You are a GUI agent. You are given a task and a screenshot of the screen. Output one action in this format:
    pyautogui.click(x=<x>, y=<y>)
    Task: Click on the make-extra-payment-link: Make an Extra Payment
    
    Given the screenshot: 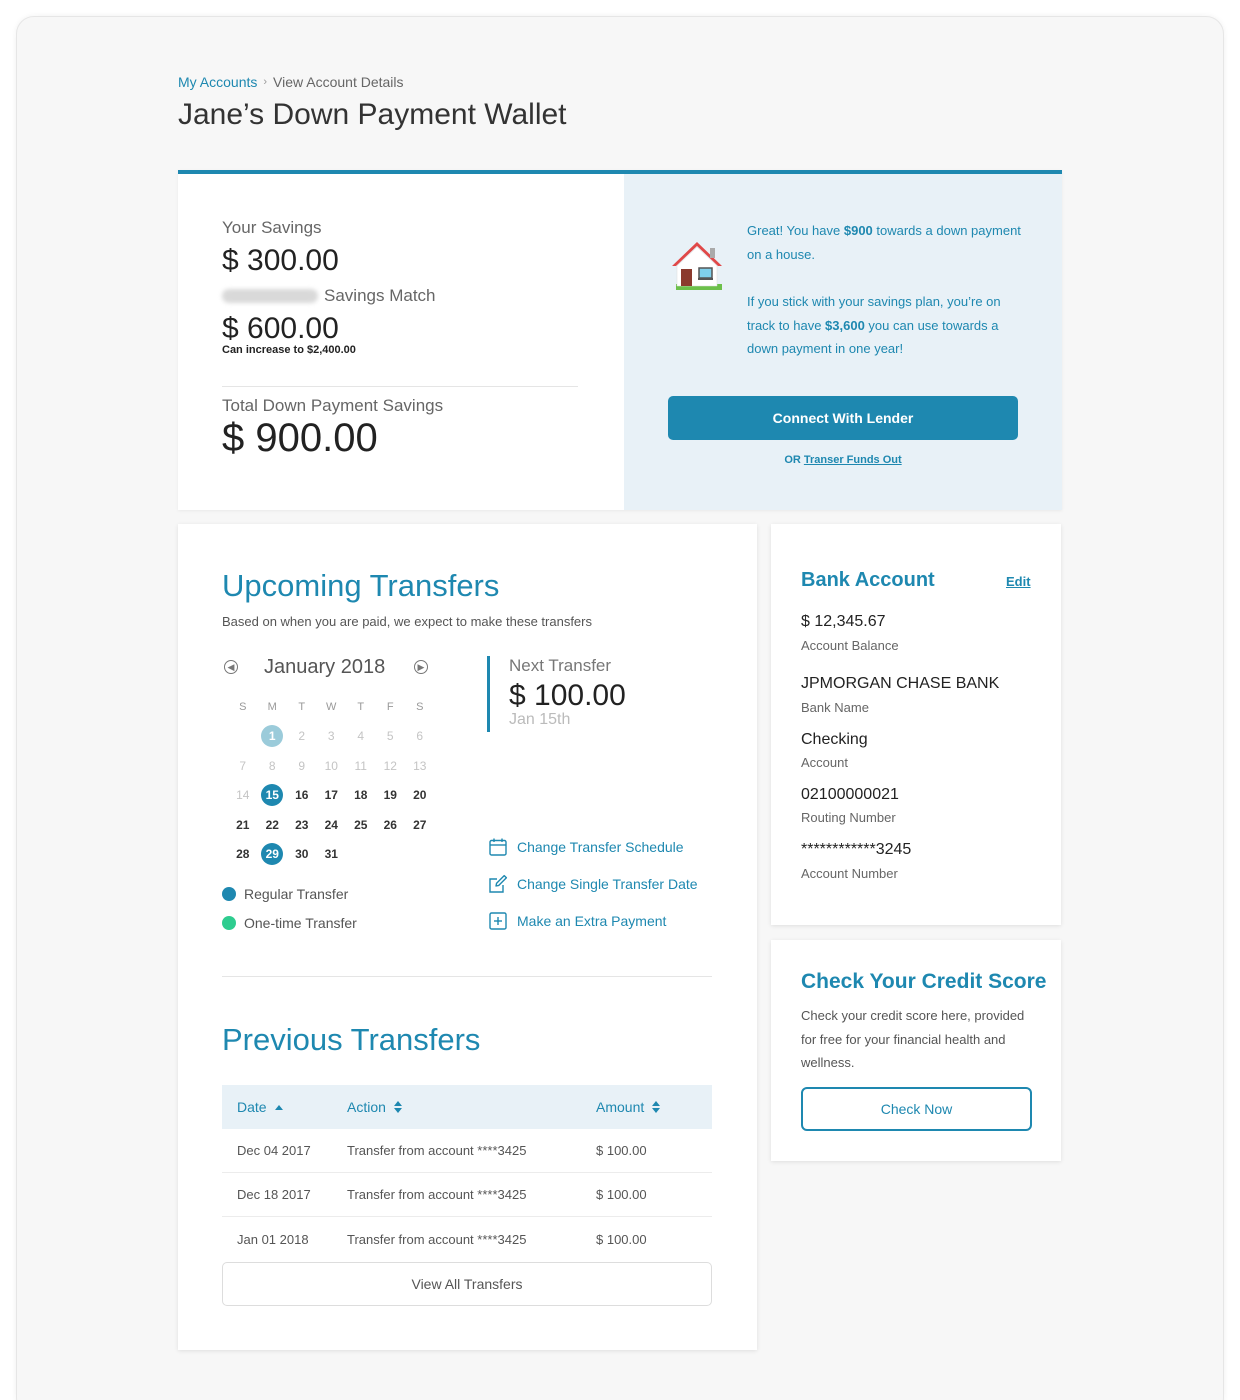 What is the action you would take?
    pyautogui.click(x=577, y=921)
    